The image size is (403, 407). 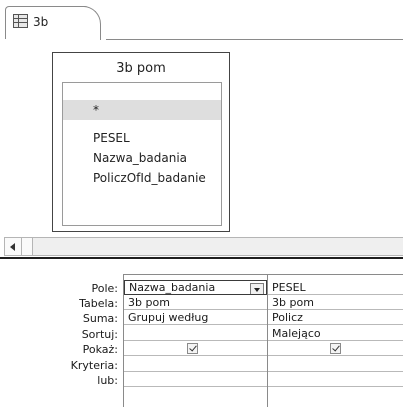 What do you see at coordinates (195, 333) in the screenshot?
I see `sortuj-cell` at bounding box center [195, 333].